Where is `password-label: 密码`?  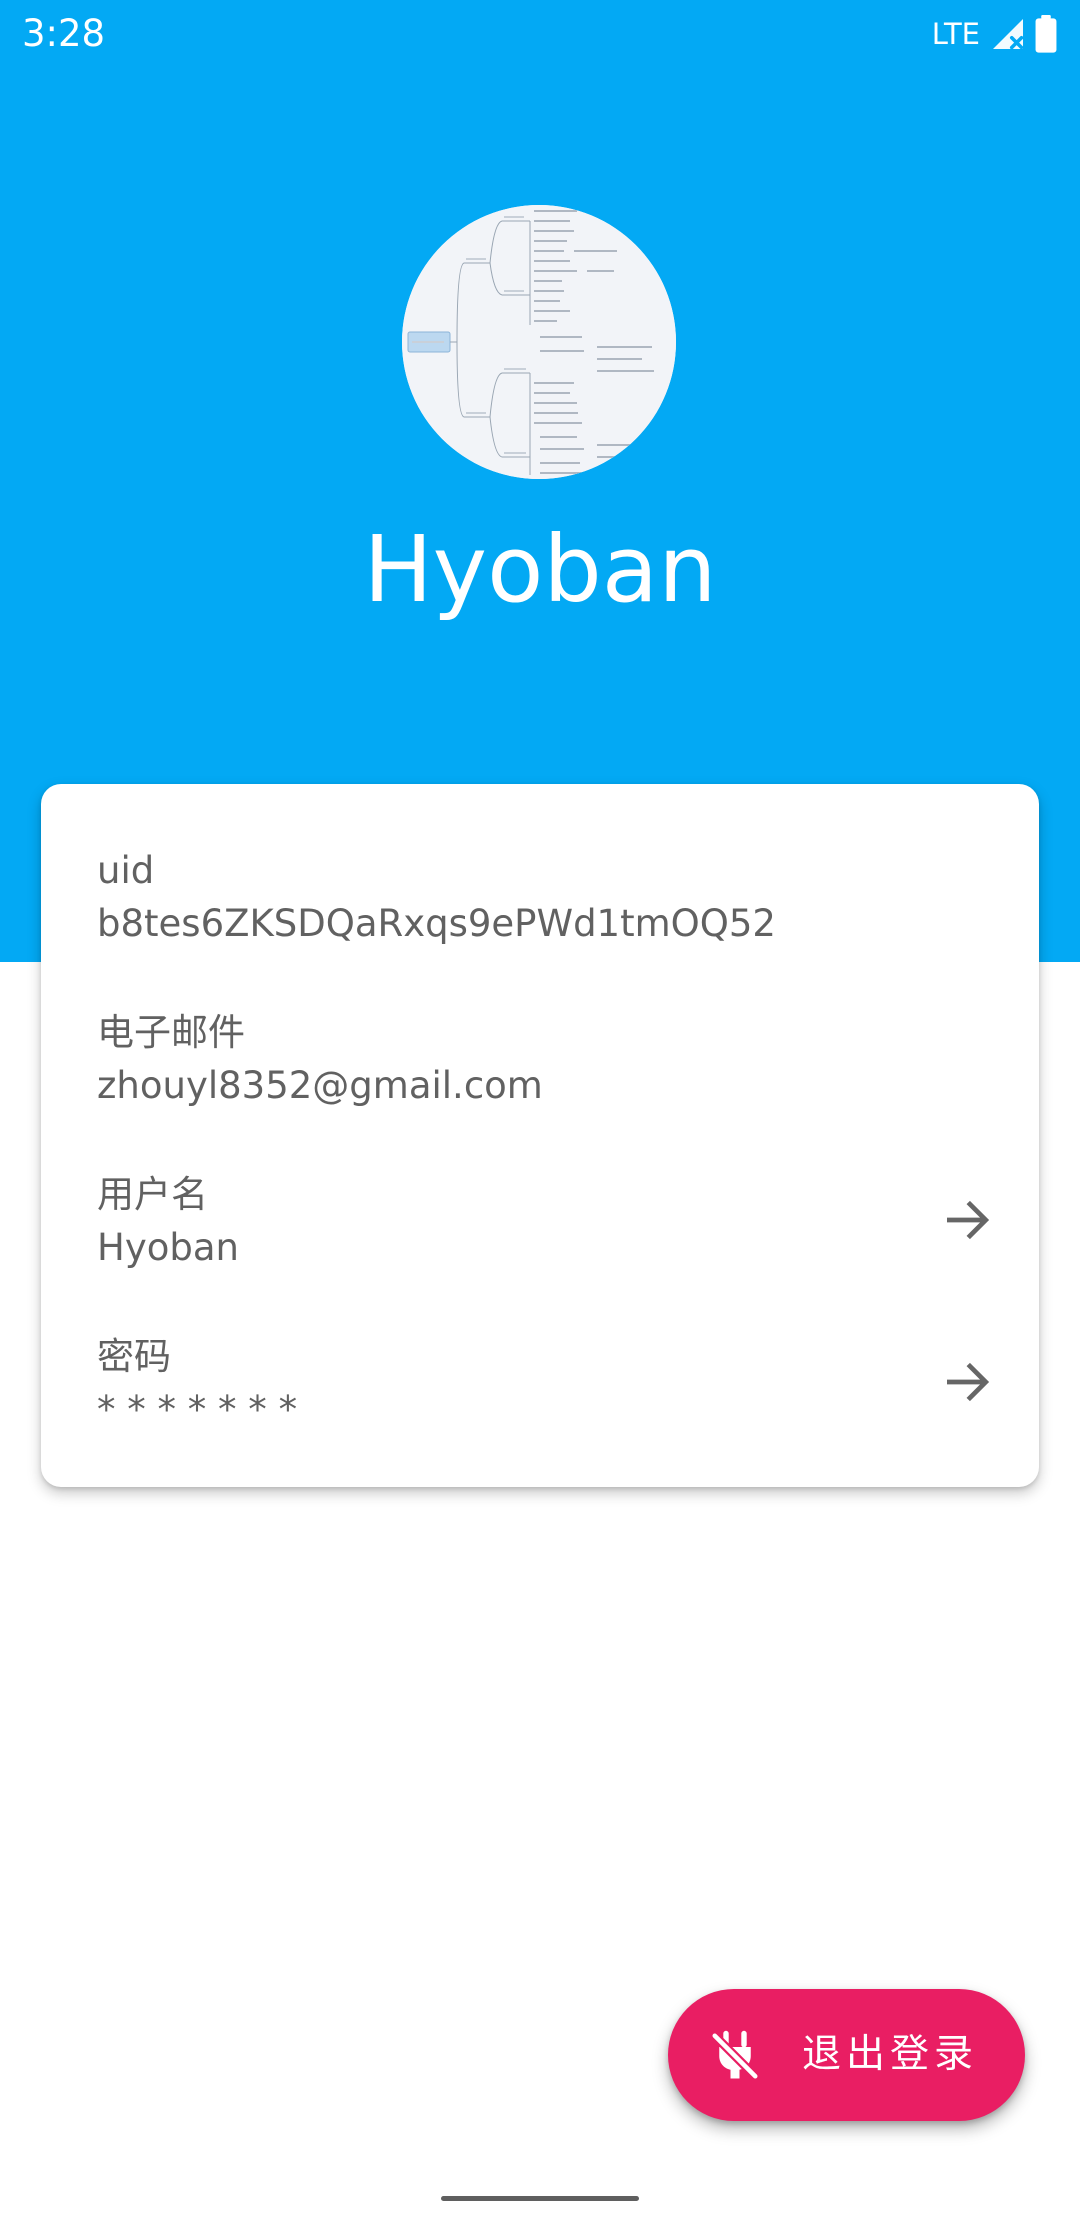 password-label: 密码 is located at coordinates (134, 1356).